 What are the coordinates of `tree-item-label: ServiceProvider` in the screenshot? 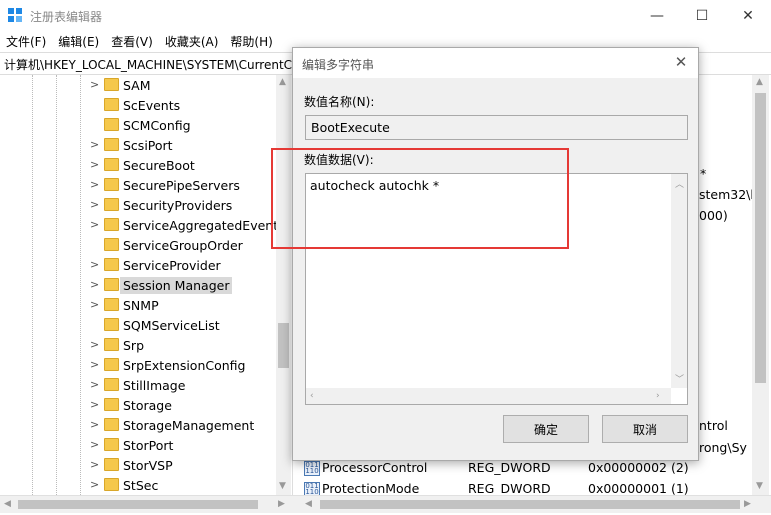 It's located at (172, 265).